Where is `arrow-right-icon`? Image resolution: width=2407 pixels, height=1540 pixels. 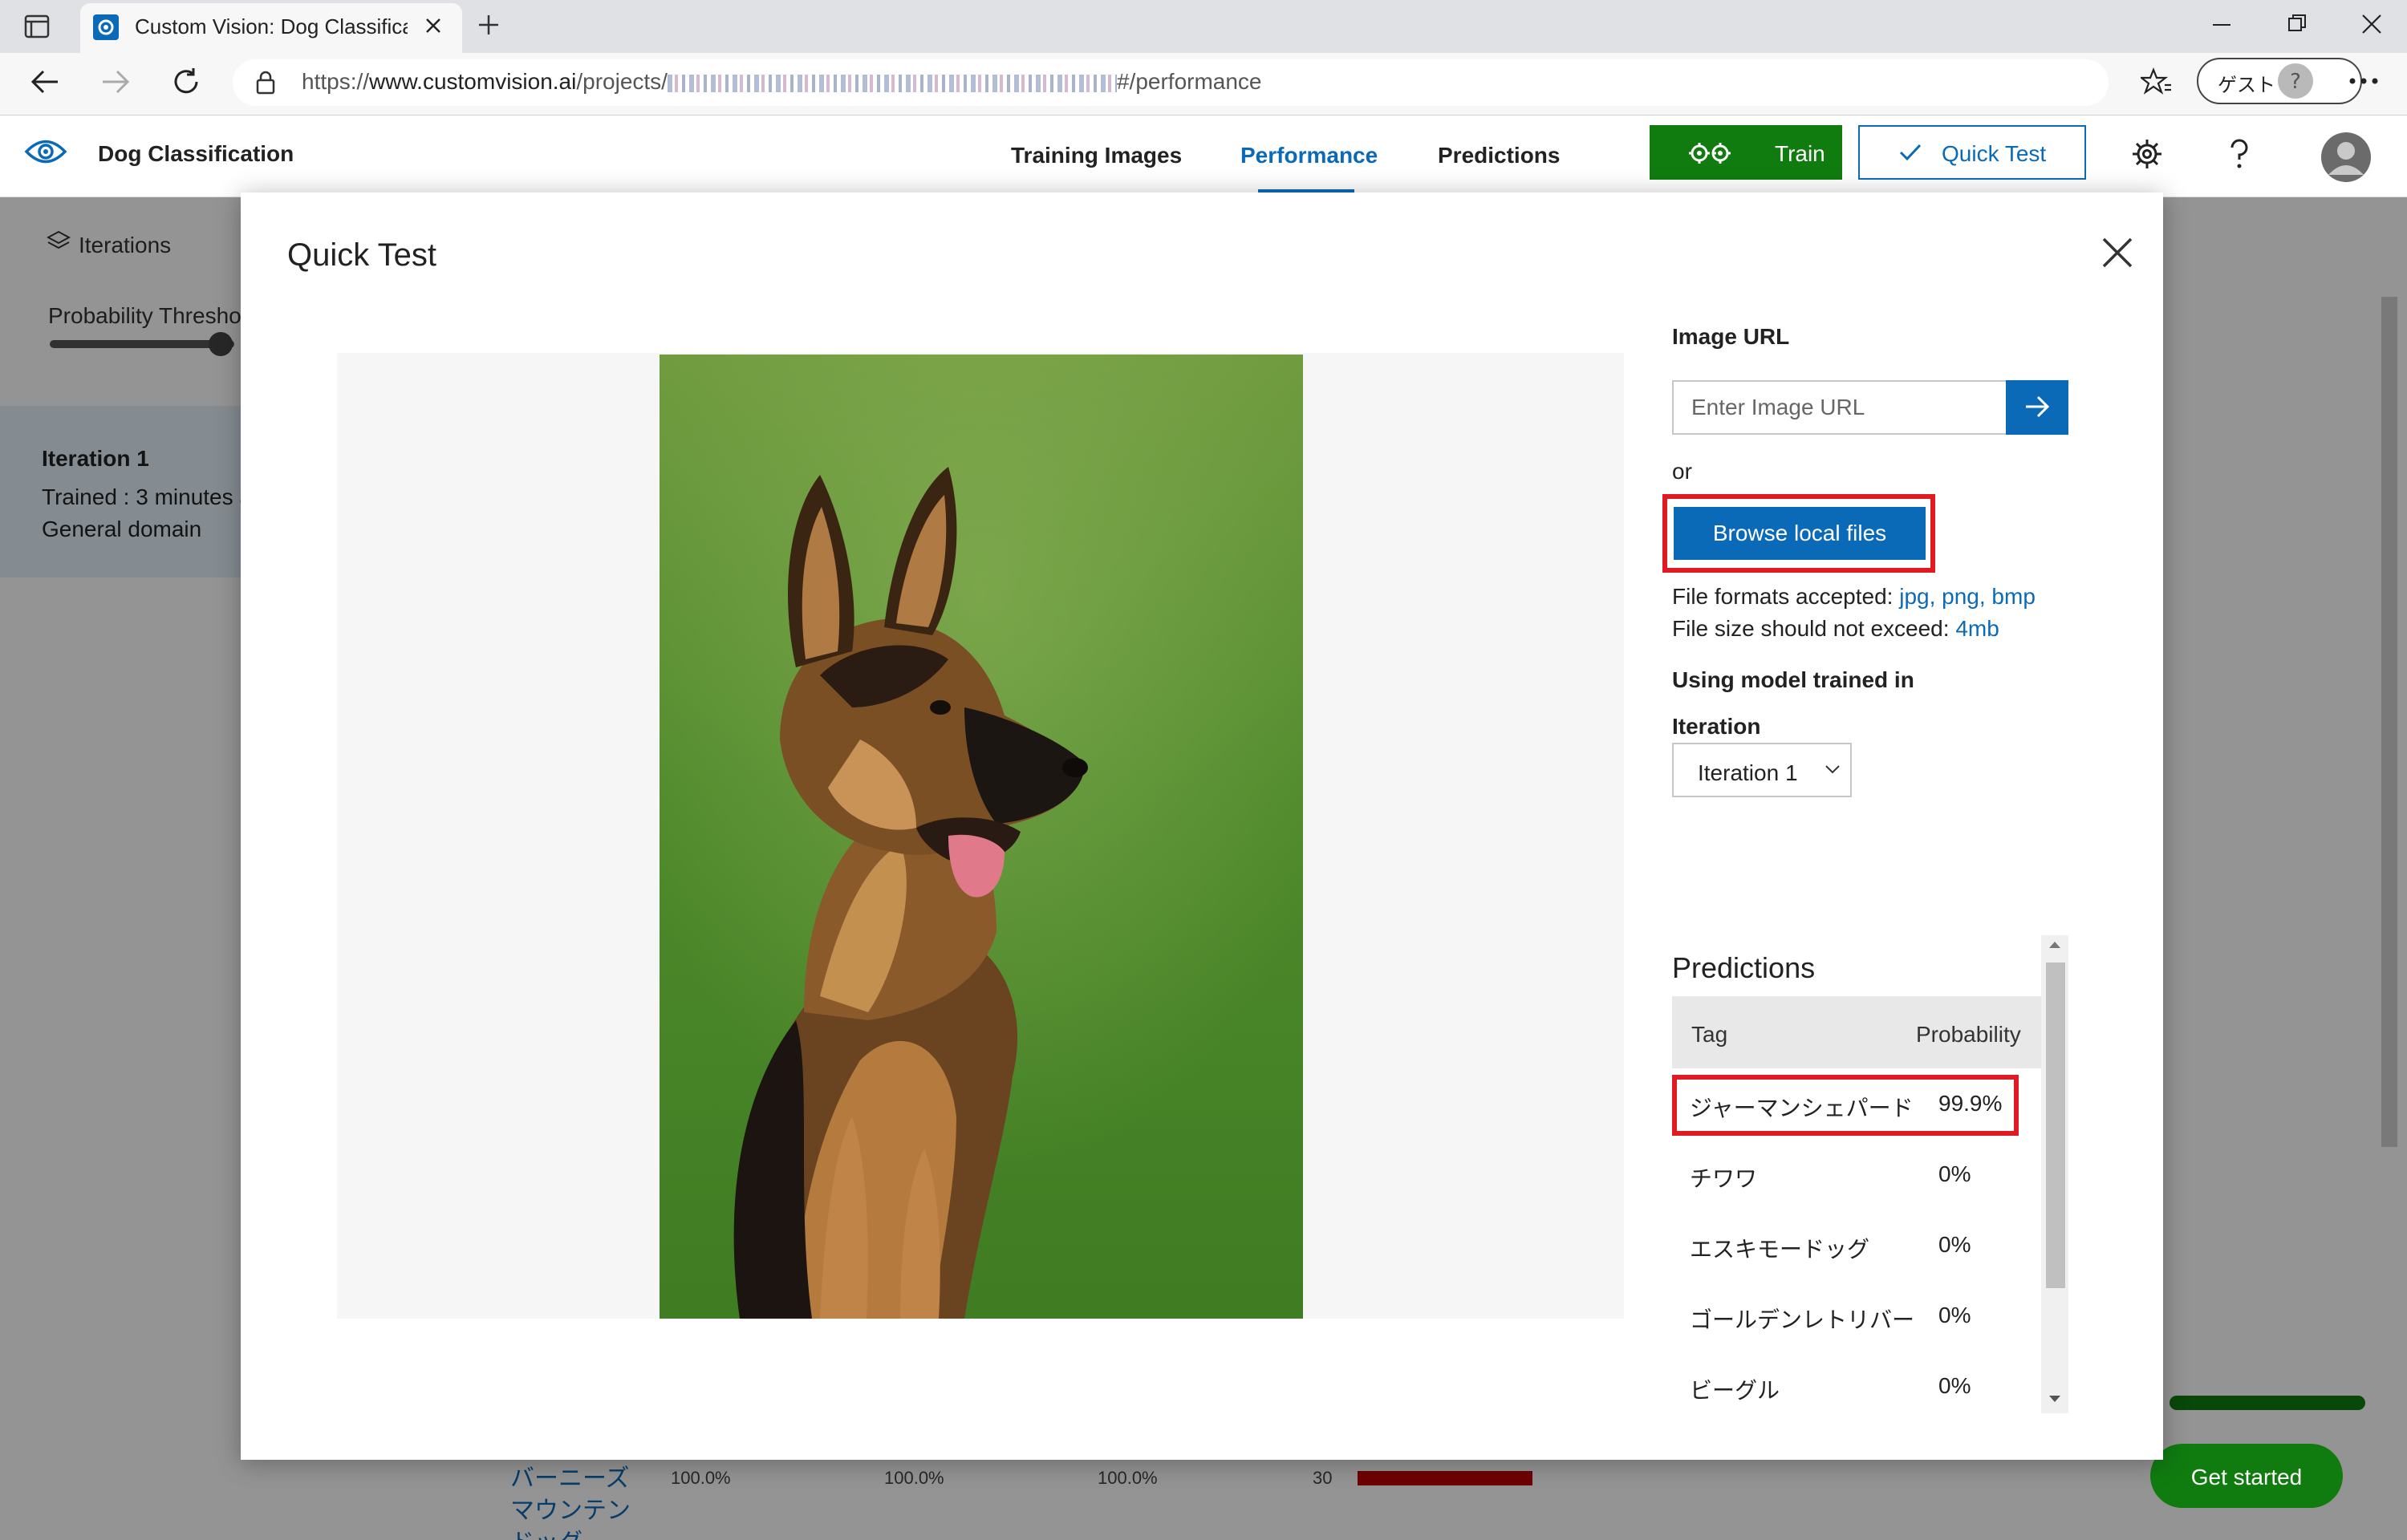 arrow-right-icon is located at coordinates (2037, 407).